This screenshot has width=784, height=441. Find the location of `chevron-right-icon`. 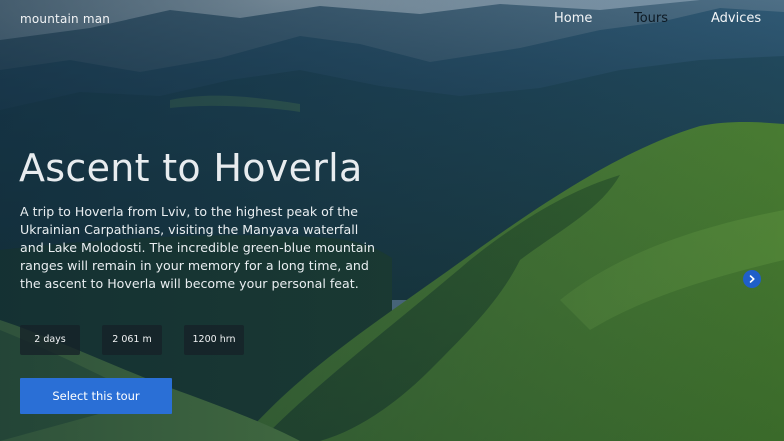

chevron-right-icon is located at coordinates (752, 279).